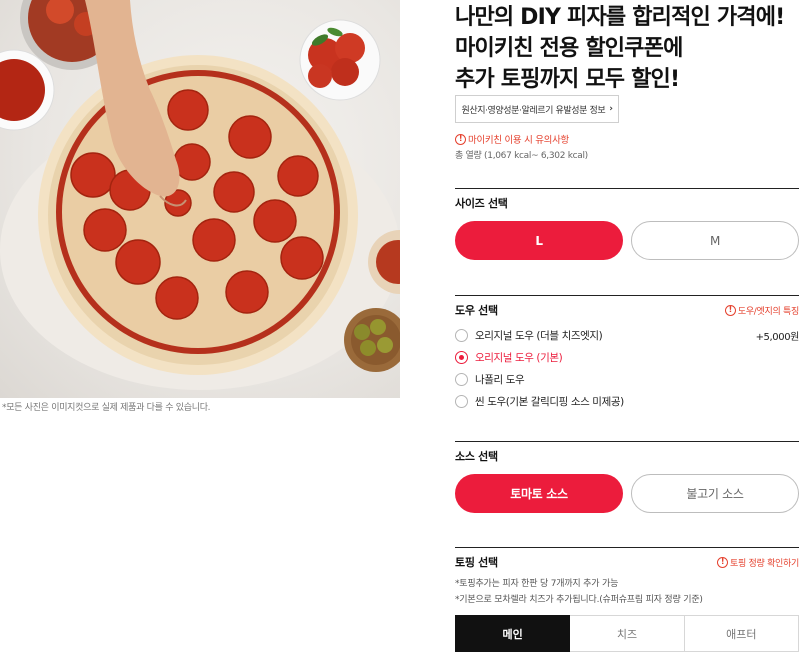 This screenshot has width=799, height=660. What do you see at coordinates (106, 408) in the screenshot?
I see `photo-disclaimer: *모든 사진은 이미지컷으로 실제 제품과 다를 수 있습니다.` at bounding box center [106, 408].